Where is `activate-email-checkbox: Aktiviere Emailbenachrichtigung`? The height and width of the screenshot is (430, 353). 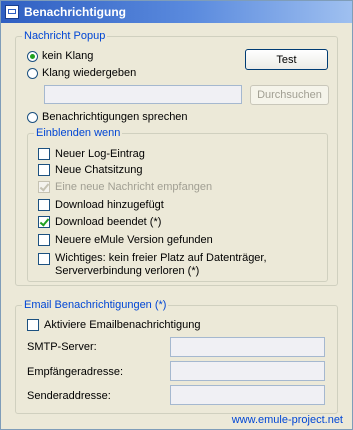 activate-email-checkbox: Aktiviere Emailbenachrichtigung is located at coordinates (114, 325).